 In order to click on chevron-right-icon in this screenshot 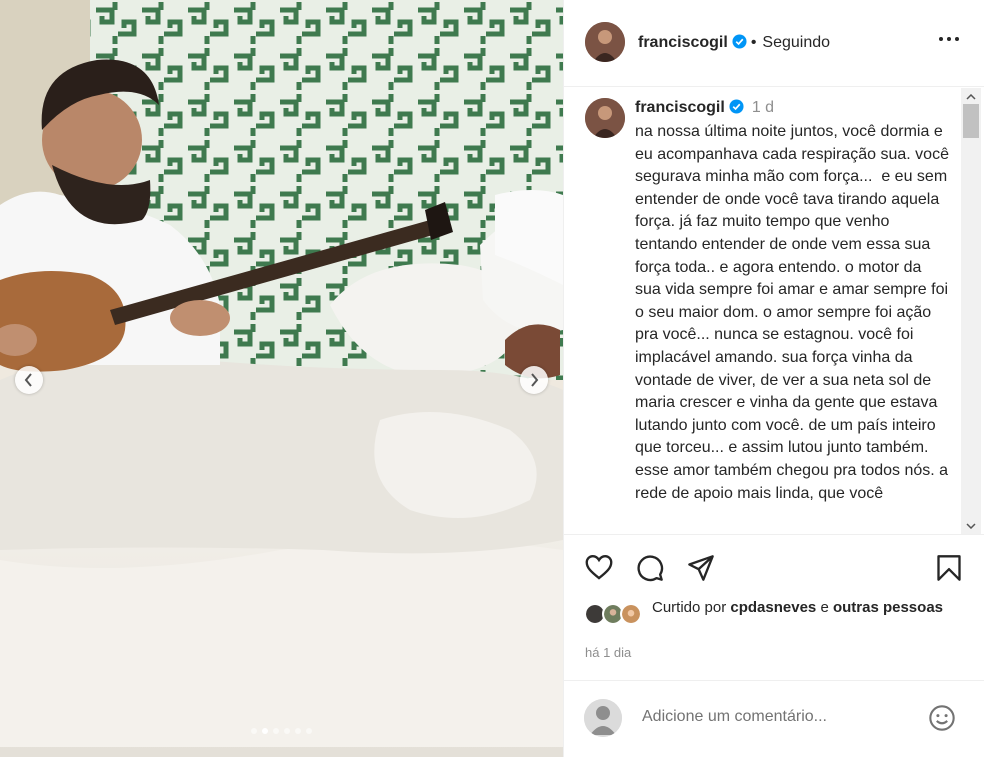, I will do `click(535, 380)`.